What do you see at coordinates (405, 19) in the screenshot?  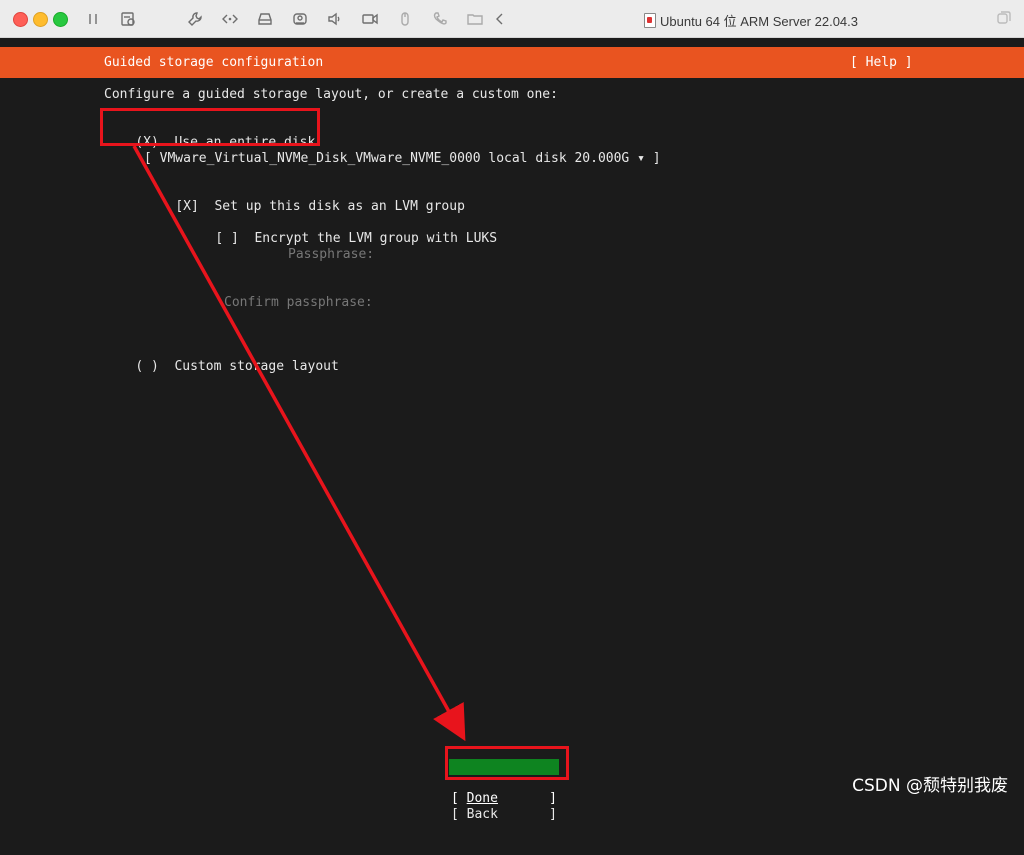 I see `usb-mouse-icon` at bounding box center [405, 19].